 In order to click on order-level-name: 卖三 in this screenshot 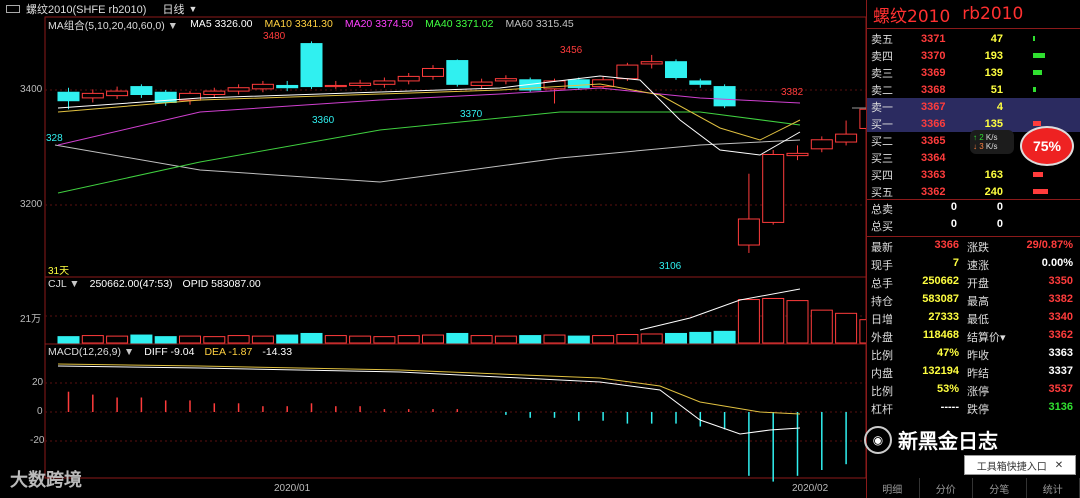, I will do `click(882, 73)`.